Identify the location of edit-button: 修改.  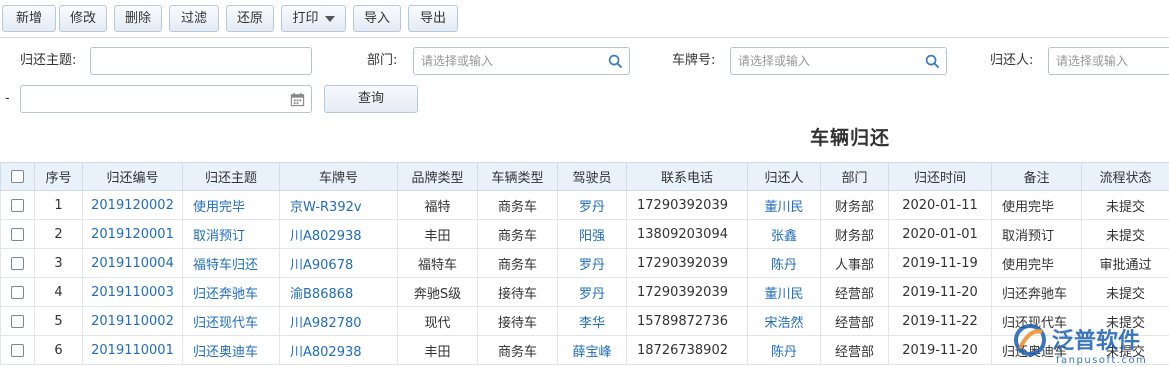
(83, 18).